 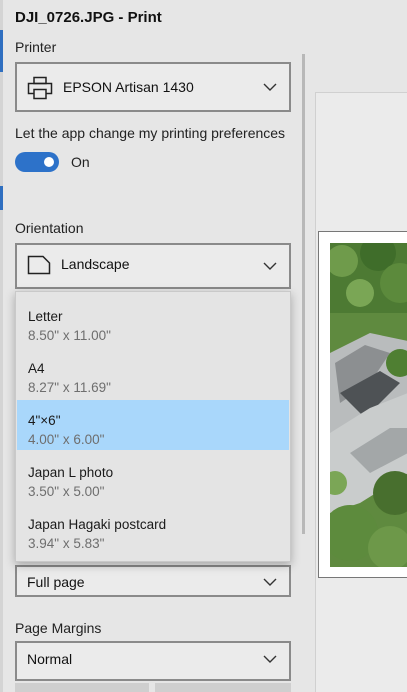 I want to click on paper-option-size: 8.27" x 11.69", so click(x=69, y=387).